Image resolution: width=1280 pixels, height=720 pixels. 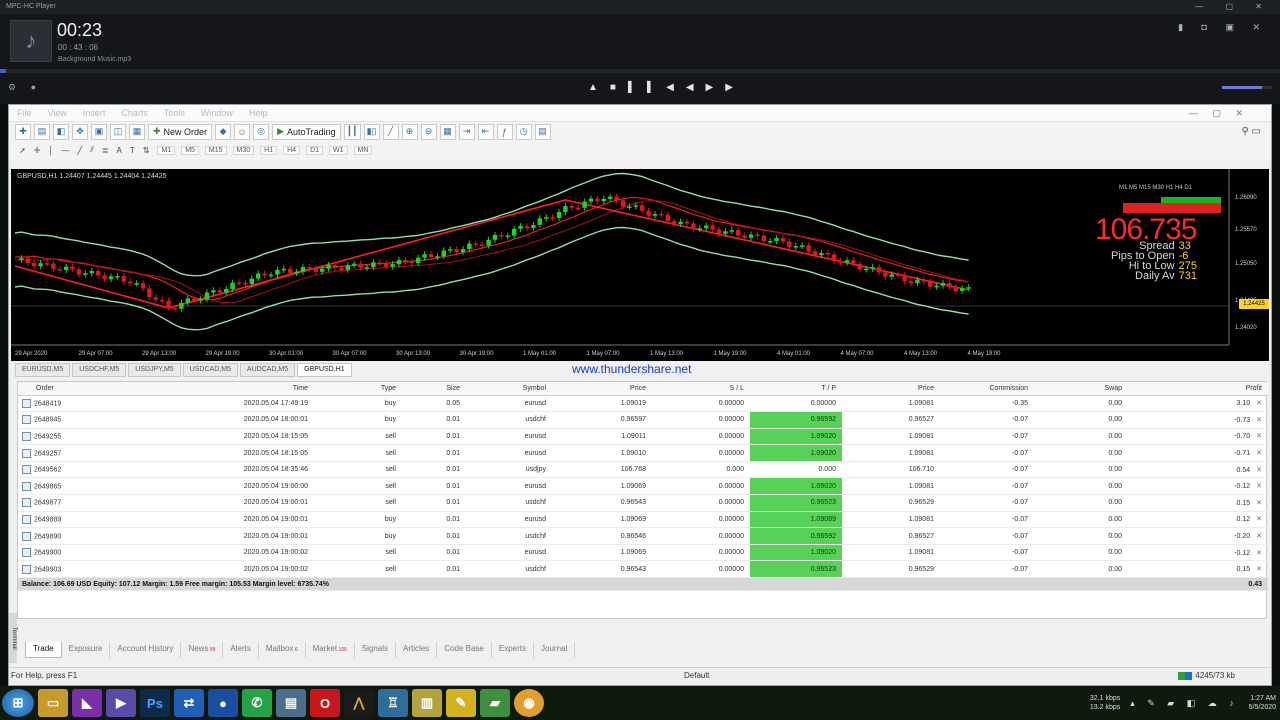 I want to click on trendline-icon: ╱, so click(x=79, y=150).